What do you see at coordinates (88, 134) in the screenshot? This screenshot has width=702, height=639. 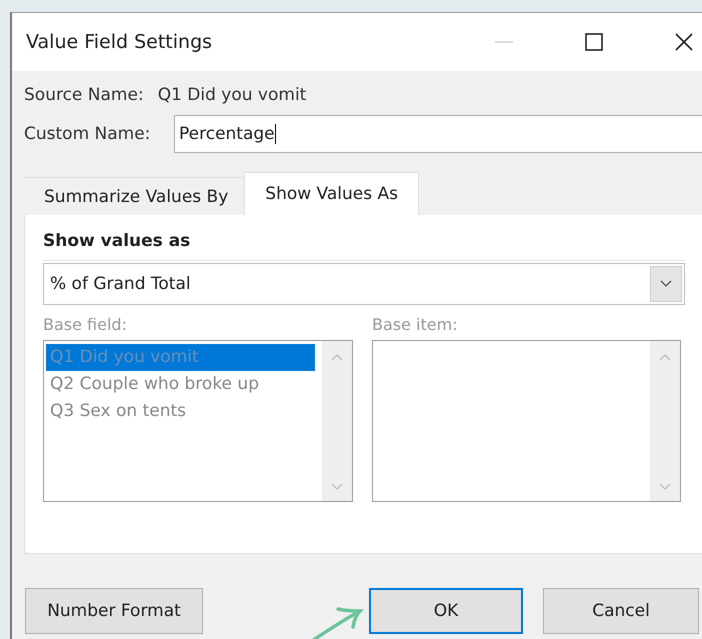 I see `custom-name-label: Custom Name:` at bounding box center [88, 134].